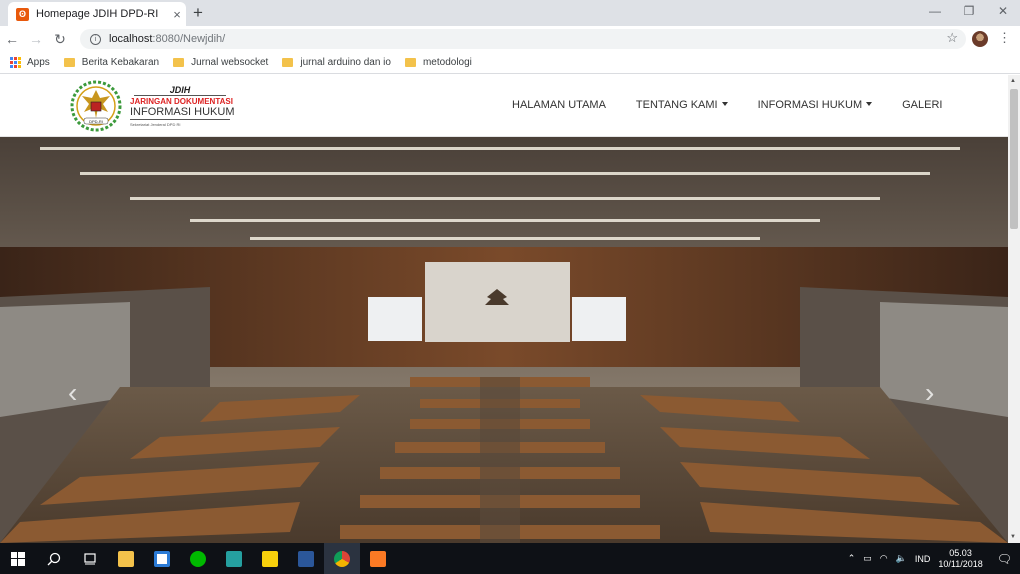 This screenshot has width=1020, height=574. Describe the element at coordinates (929, 393) in the screenshot. I see `carousel-next-icon: ›` at that location.